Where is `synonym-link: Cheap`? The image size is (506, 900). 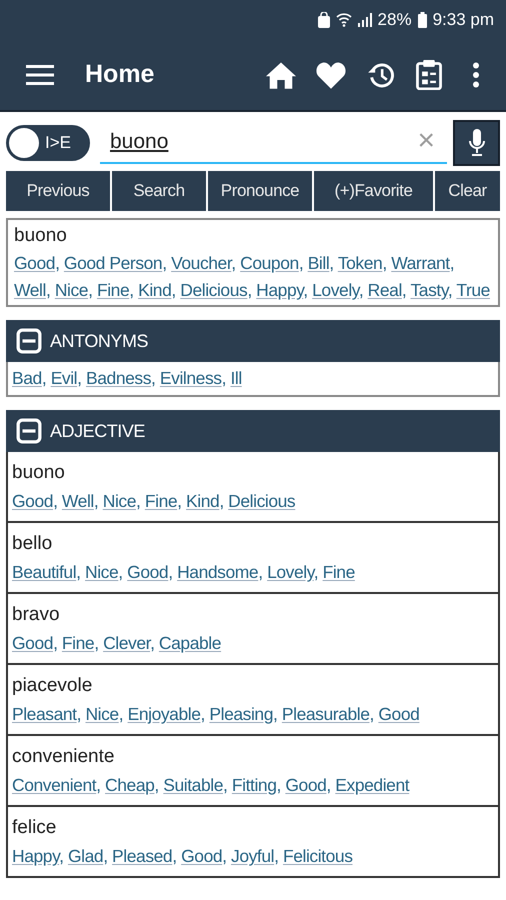 synonym-link: Cheap is located at coordinates (129, 785).